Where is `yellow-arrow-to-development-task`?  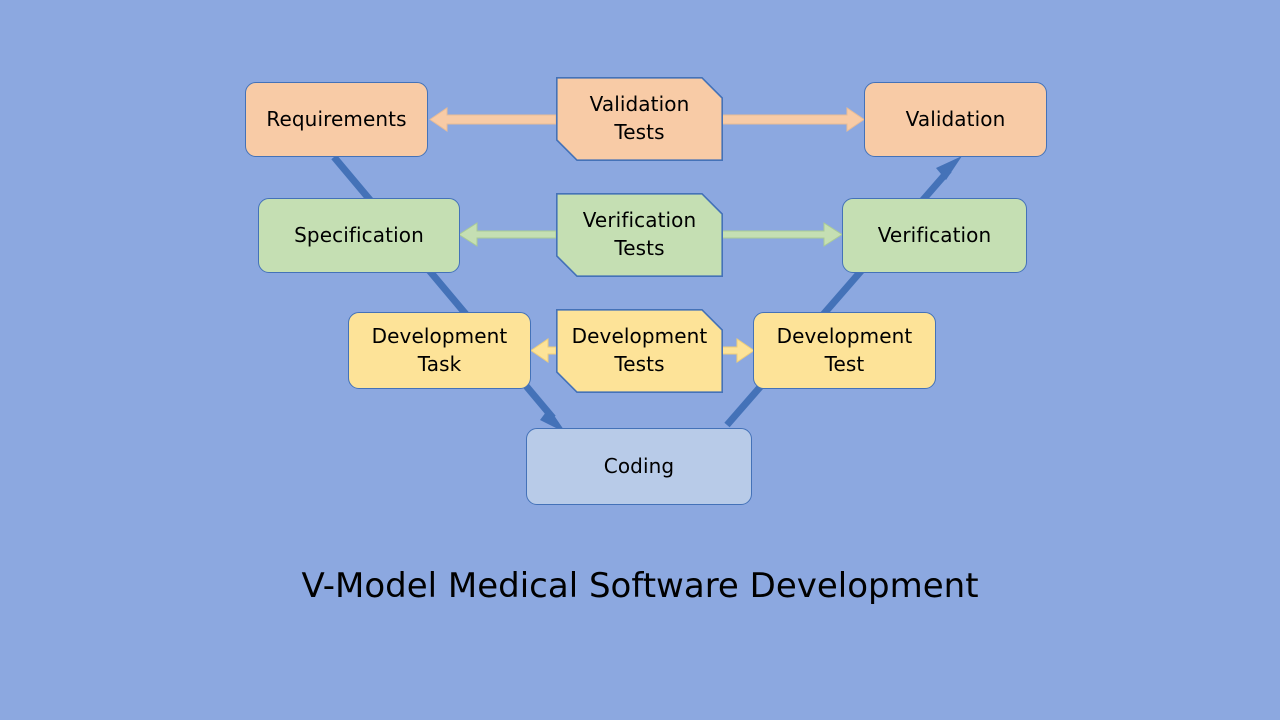
yellow-arrow-to-development-task is located at coordinates (543, 350).